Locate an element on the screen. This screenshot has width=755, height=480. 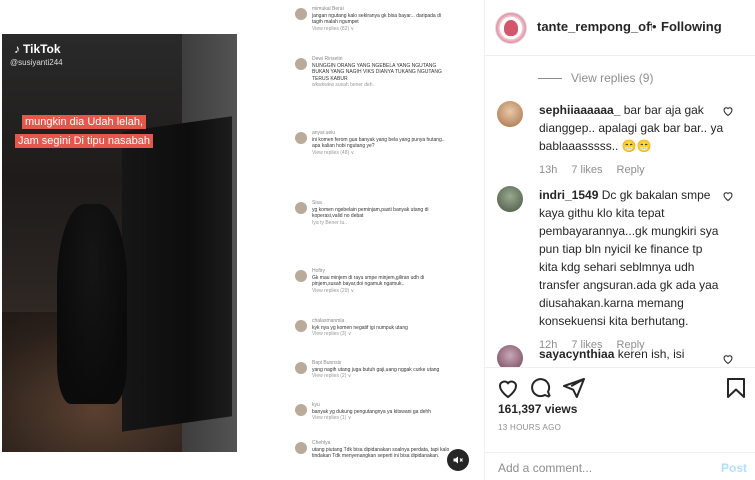
reply-line is located at coordinates (550, 78).